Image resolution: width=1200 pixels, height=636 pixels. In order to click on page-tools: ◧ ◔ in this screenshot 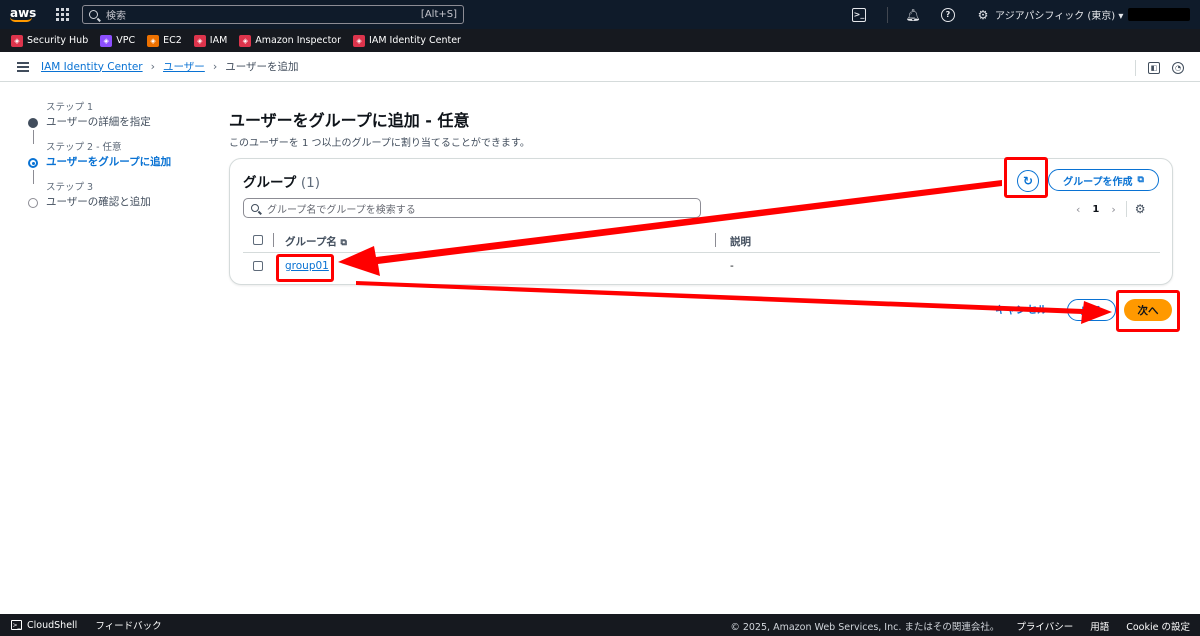, I will do `click(1153, 68)`.